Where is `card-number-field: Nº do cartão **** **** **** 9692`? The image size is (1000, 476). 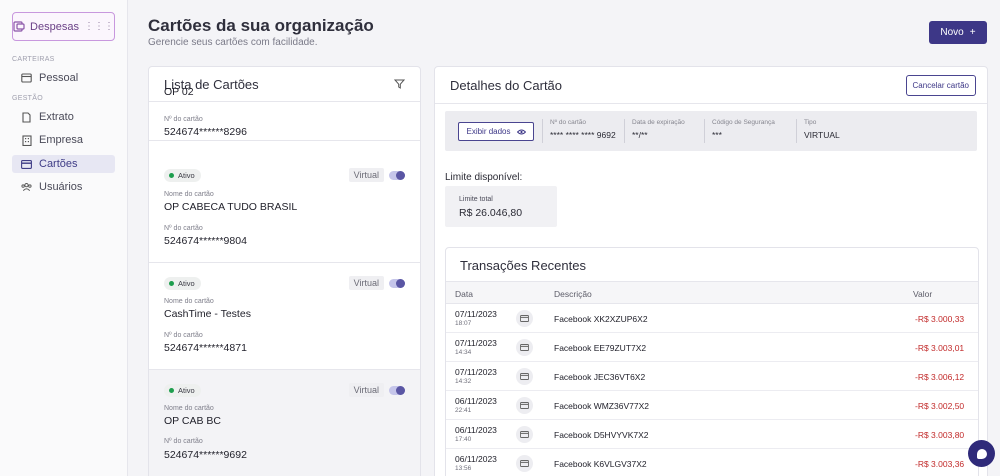 card-number-field: Nº do cartão **** **** **** 9692 is located at coordinates (579, 131).